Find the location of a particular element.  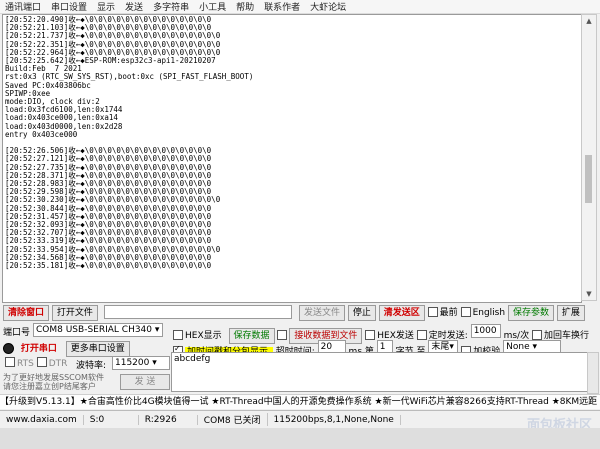

status-site: www.daxia.com is located at coordinates (42, 419).